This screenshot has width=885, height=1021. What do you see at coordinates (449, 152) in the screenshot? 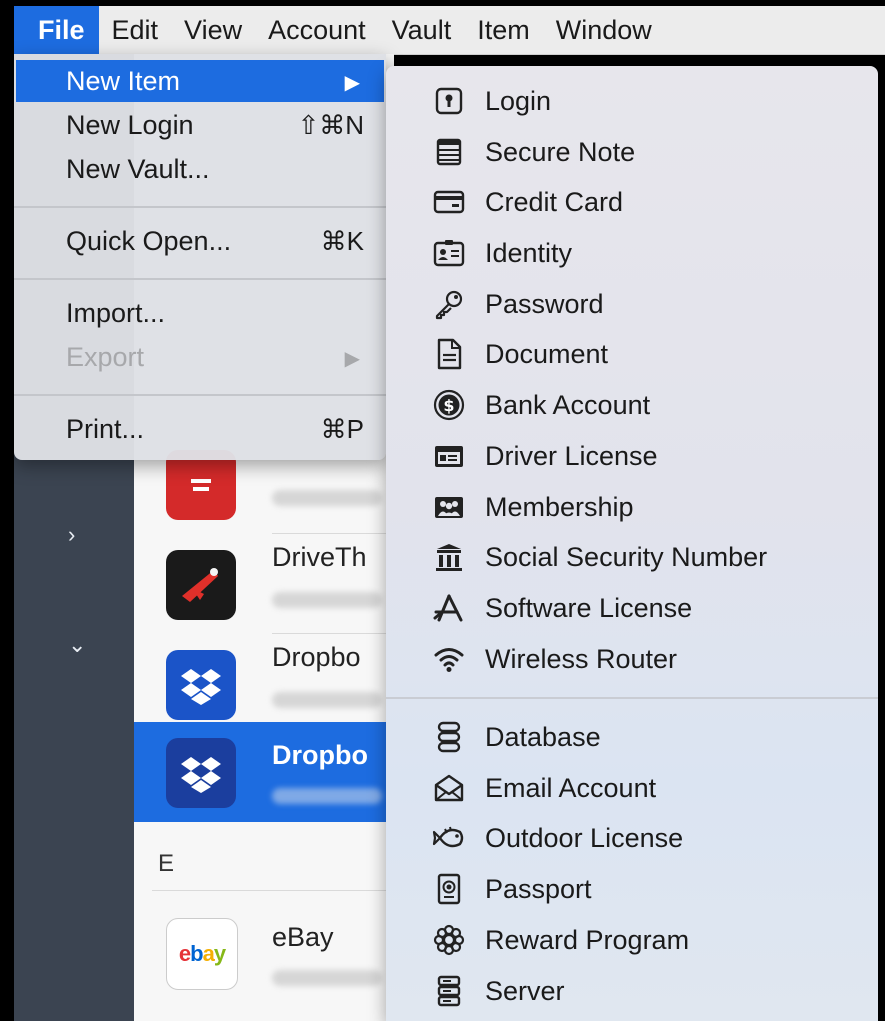
I see `secure-note-icon` at bounding box center [449, 152].